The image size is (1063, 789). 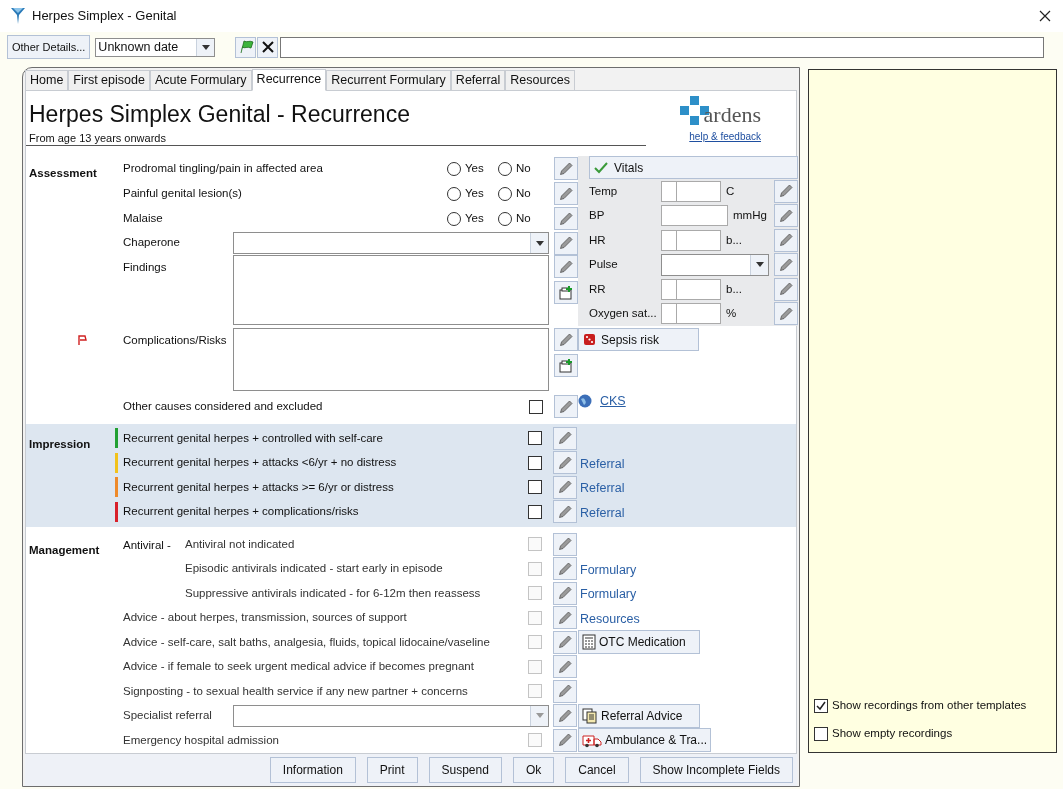 I want to click on link: CKS, so click(x=613, y=401).